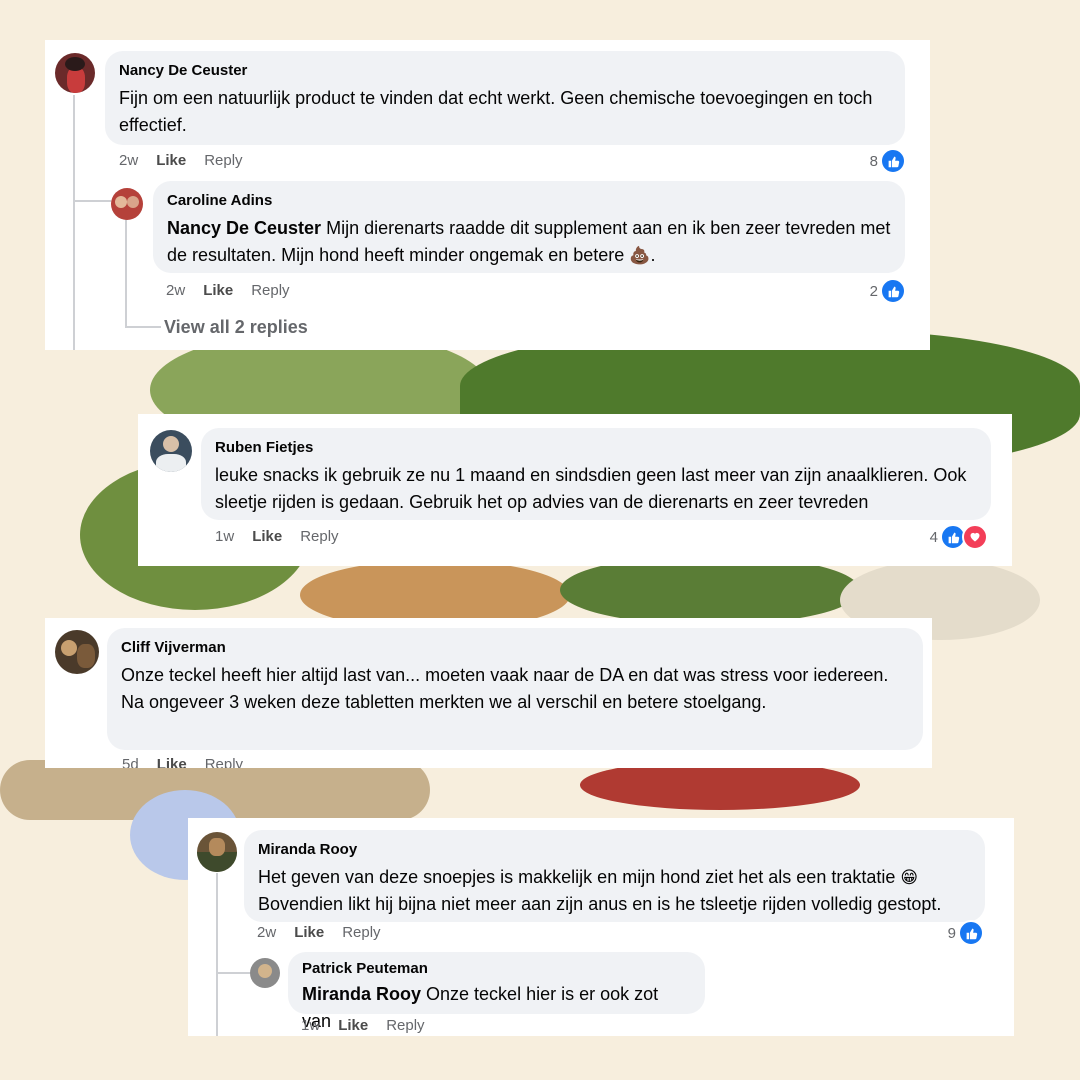  What do you see at coordinates (959, 537) in the screenshot?
I see `reaction-count: 4` at bounding box center [959, 537].